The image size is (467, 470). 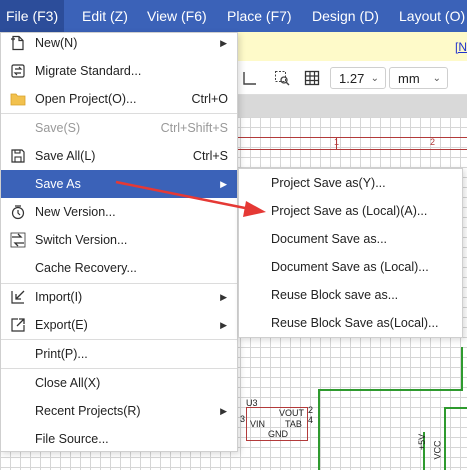 What do you see at coordinates (32, 16) in the screenshot?
I see `menu-file: File (F3)` at bounding box center [32, 16].